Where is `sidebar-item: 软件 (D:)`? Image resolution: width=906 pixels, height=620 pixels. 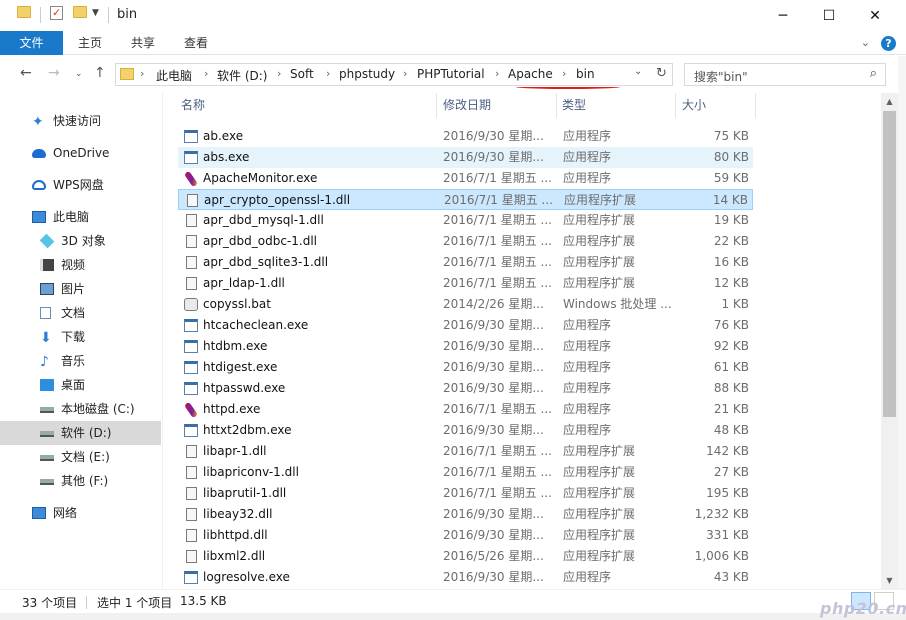
sidebar-item: 软件 (D:) is located at coordinates (80, 433).